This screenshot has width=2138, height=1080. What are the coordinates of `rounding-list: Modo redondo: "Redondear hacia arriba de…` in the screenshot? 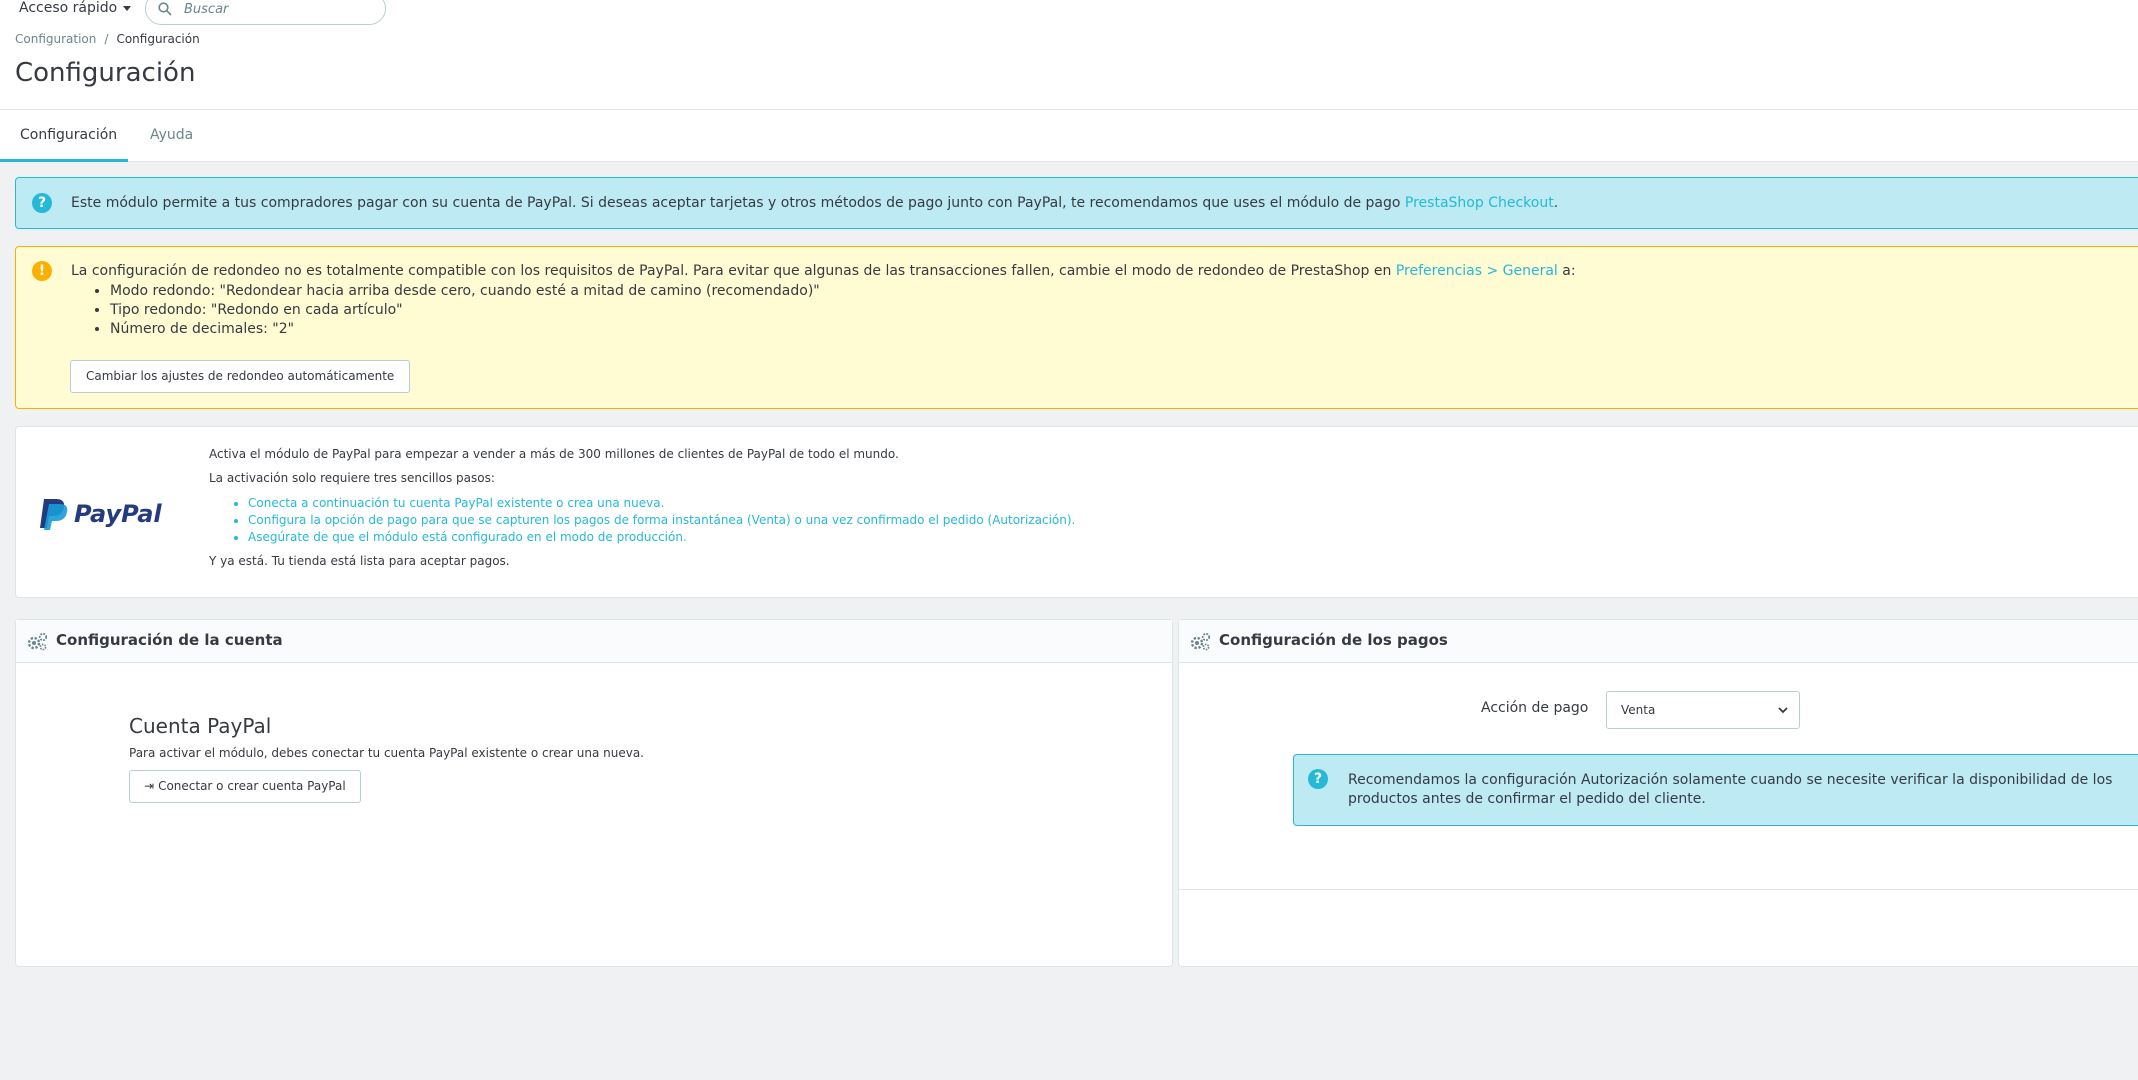 It's located at (465, 310).